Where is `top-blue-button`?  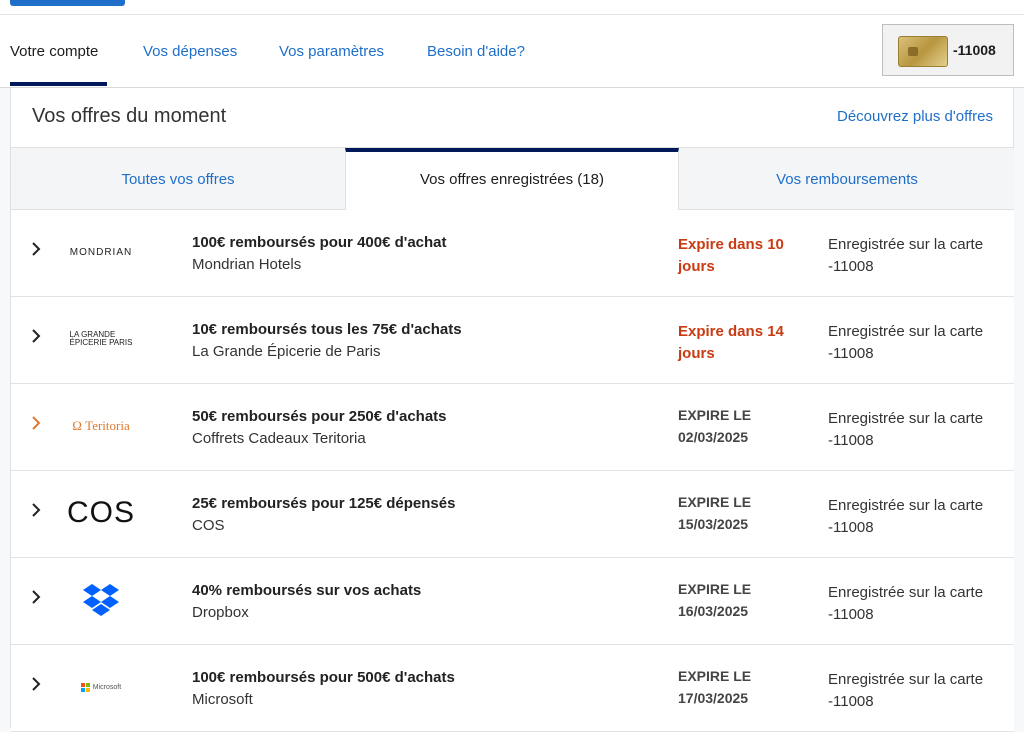 top-blue-button is located at coordinates (67, 3).